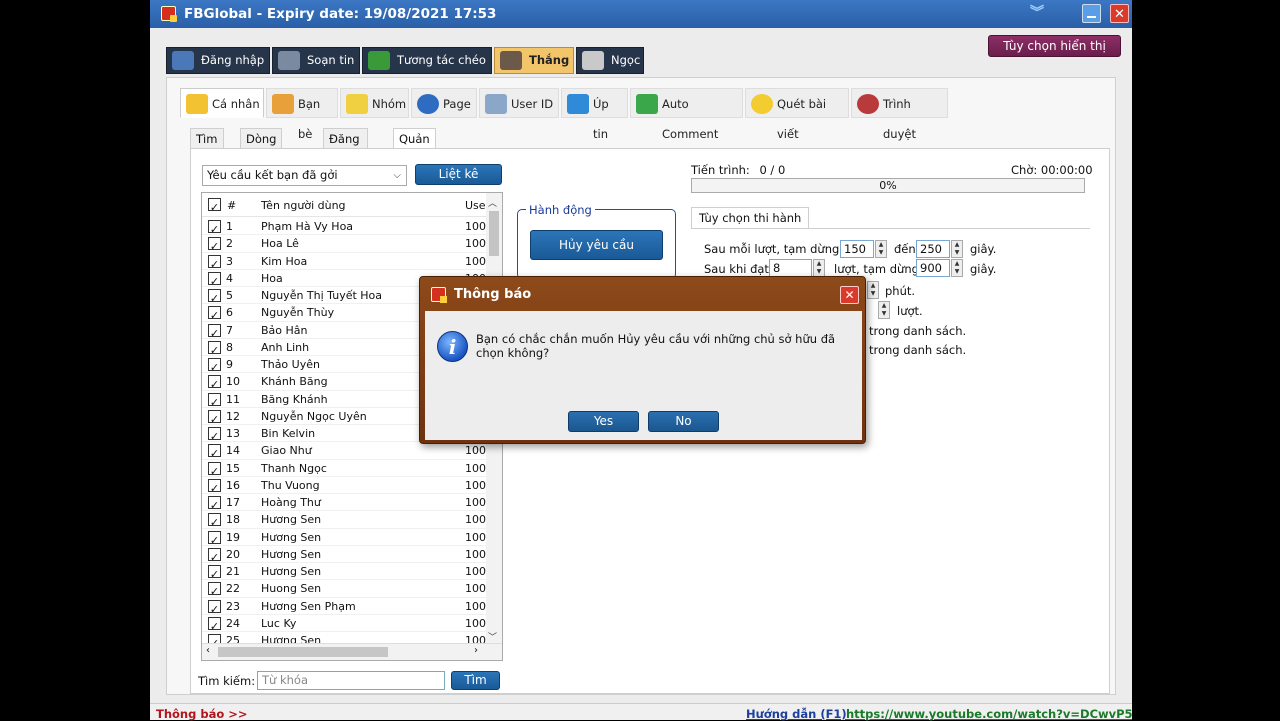 The width and height of the screenshot is (1280, 721). What do you see at coordinates (796, 714) in the screenshot?
I see `help-link: Hướng dẫn (F1)` at bounding box center [796, 714].